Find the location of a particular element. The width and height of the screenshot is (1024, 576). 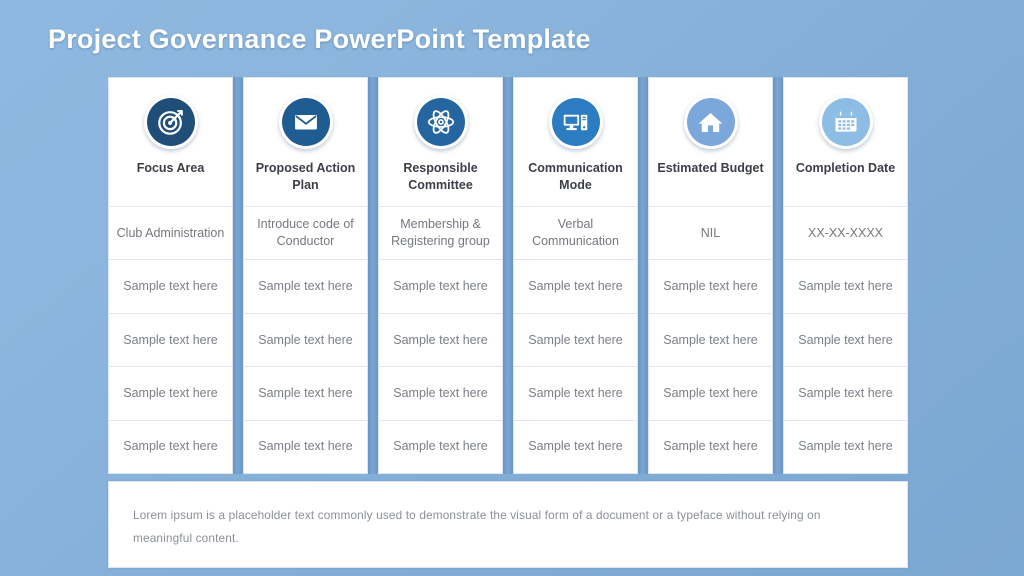

cell-communication-mode-5: Sample text here is located at coordinates (575, 447).